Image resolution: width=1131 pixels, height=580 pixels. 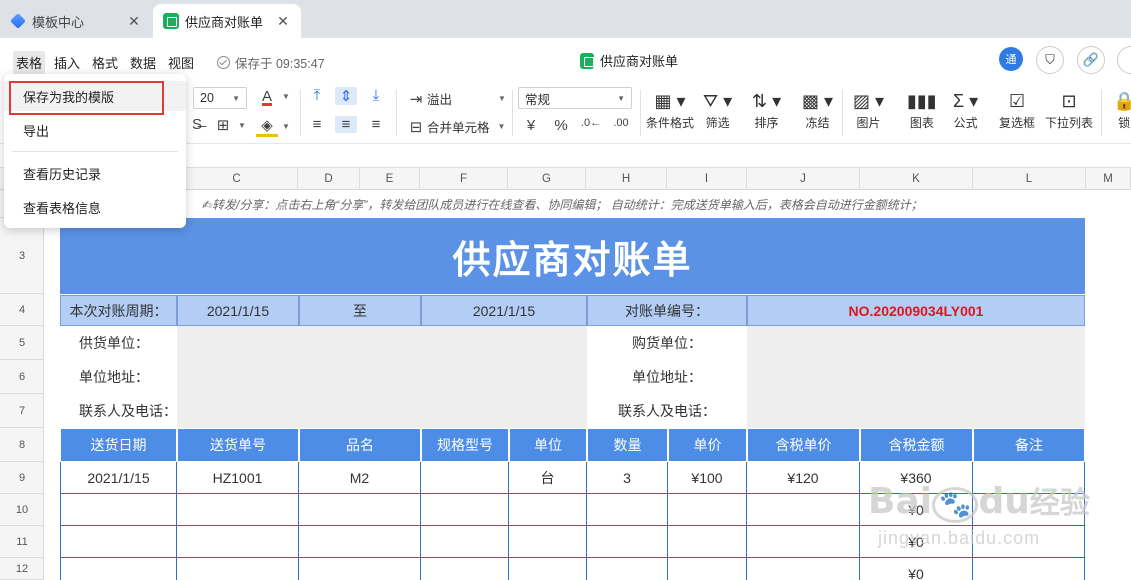 What do you see at coordinates (22, 478) in the screenshot?
I see `row-9: 9` at bounding box center [22, 478].